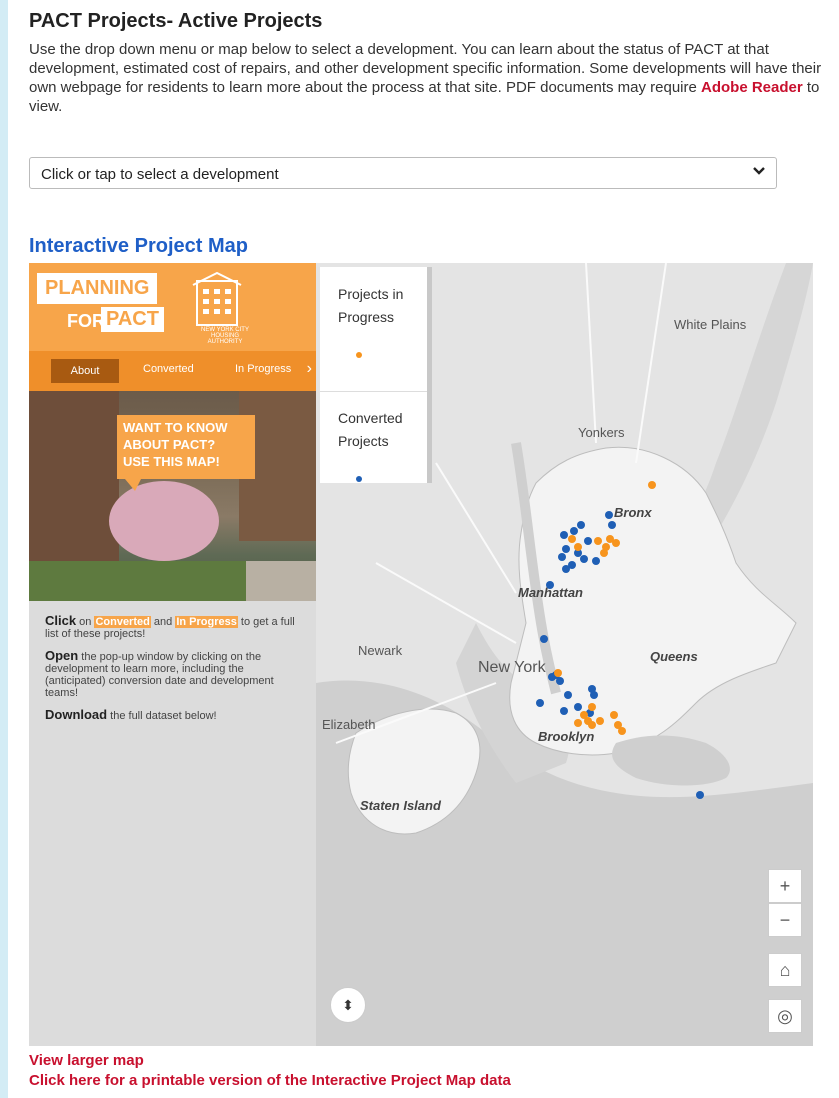  I want to click on locate-button: ◎, so click(785, 1016).